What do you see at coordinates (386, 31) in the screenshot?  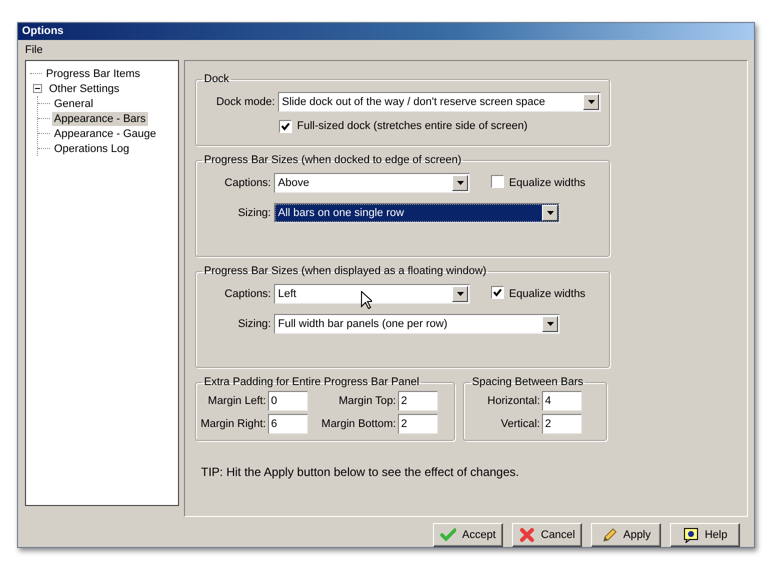 I see `window-title: Options` at bounding box center [386, 31].